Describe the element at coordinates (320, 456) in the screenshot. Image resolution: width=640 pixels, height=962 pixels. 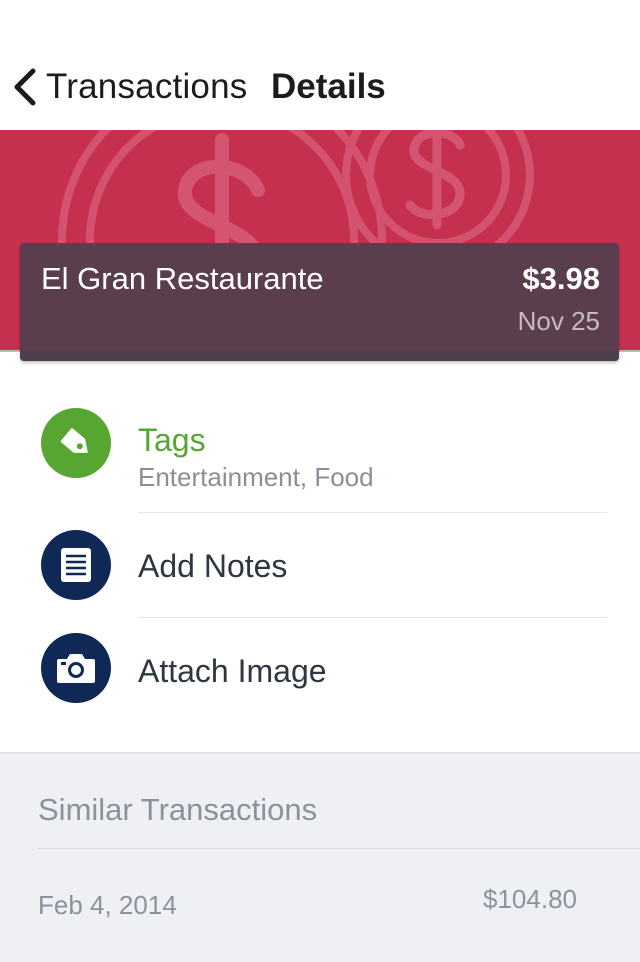
I see `tags-row: Tags Entertainment, Food` at that location.